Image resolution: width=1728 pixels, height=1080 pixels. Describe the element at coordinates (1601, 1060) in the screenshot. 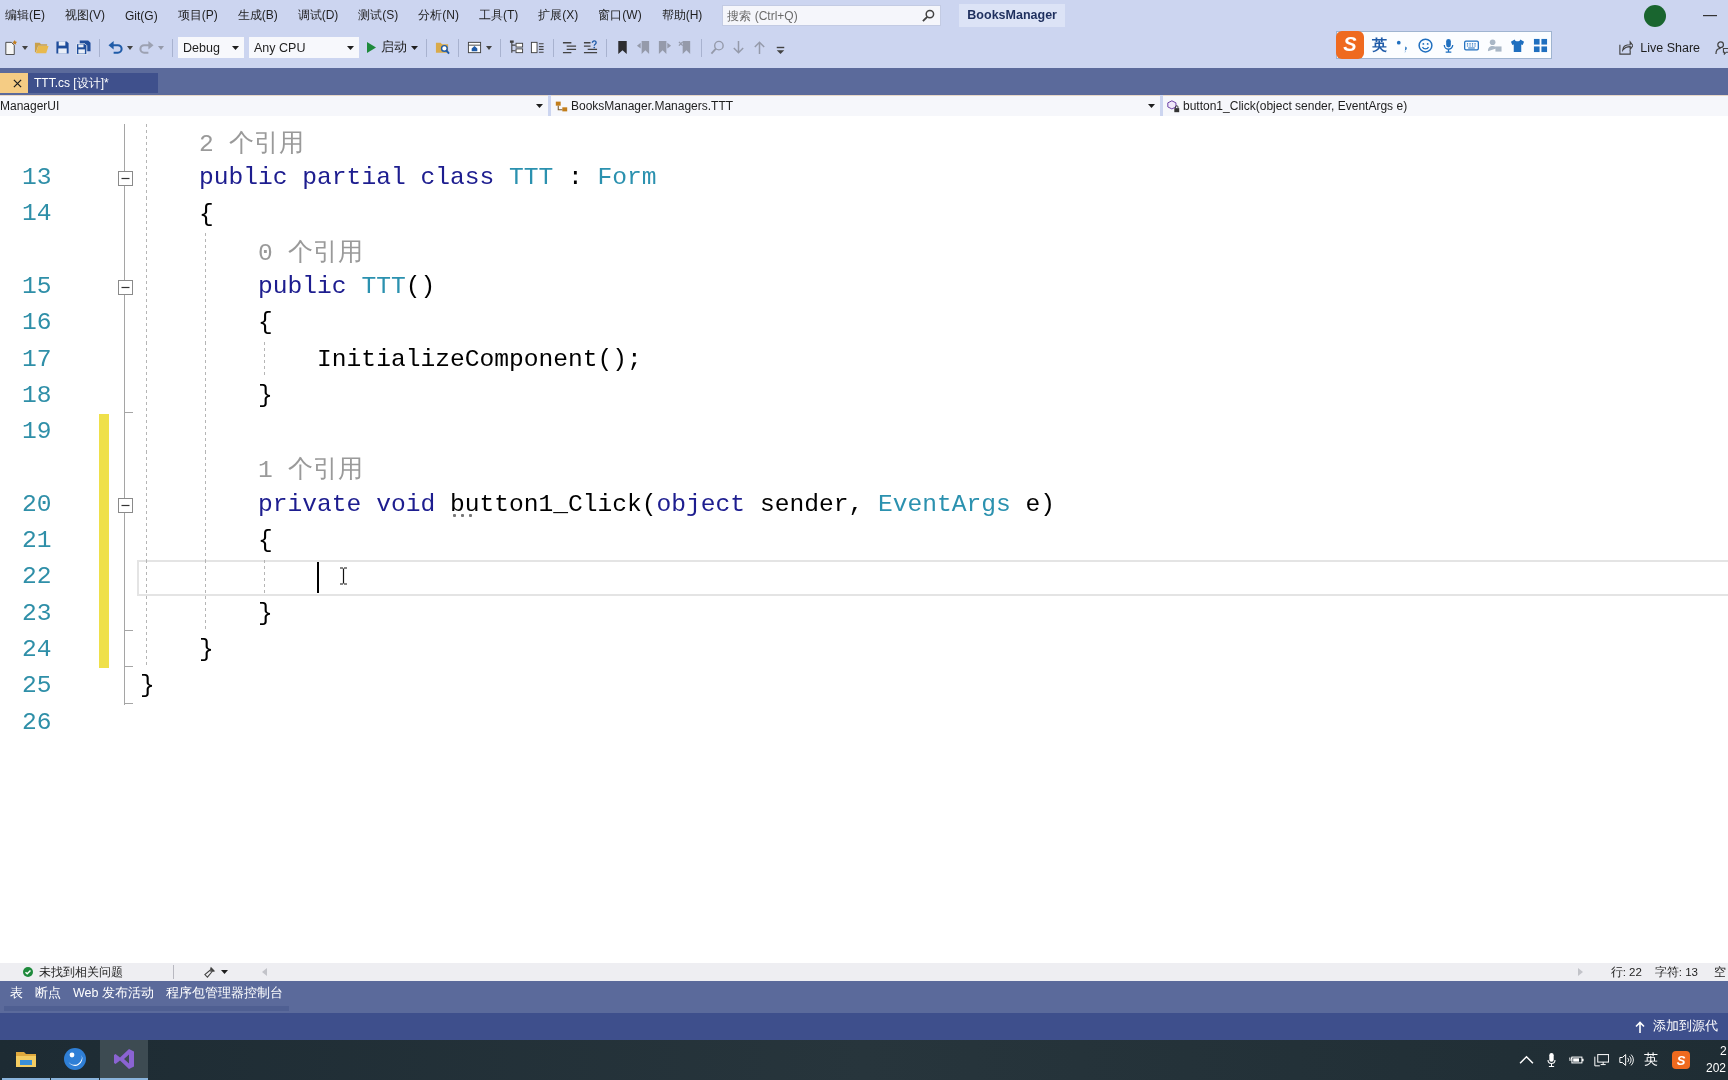

I see `monitor-icon` at that location.